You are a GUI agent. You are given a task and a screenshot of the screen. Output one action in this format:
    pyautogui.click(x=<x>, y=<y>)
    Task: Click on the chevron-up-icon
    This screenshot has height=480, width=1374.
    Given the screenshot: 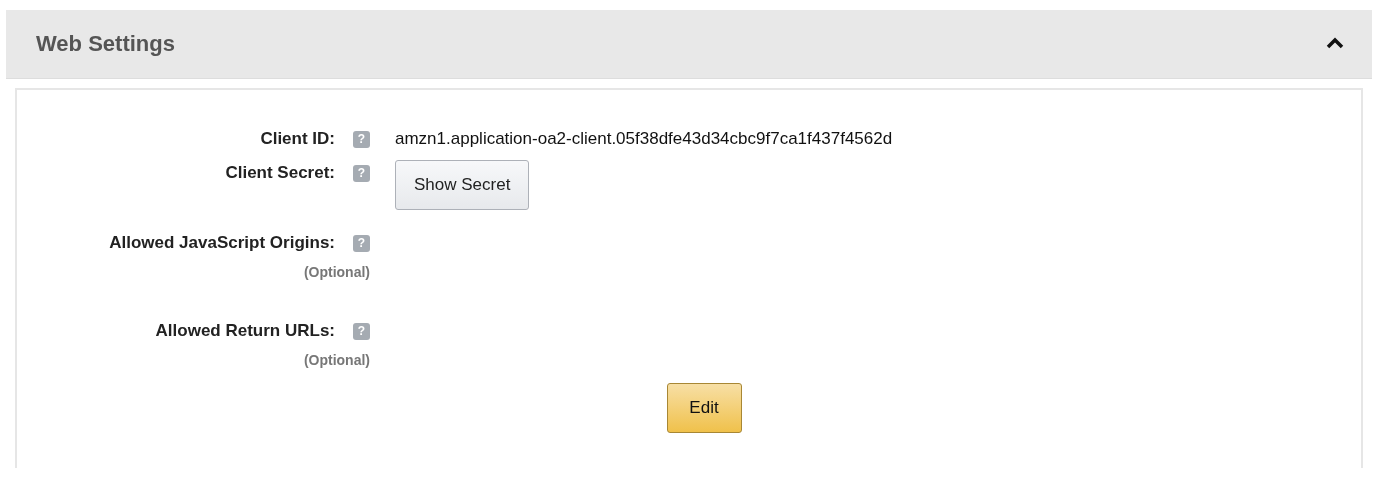 What is the action you would take?
    pyautogui.click(x=1335, y=43)
    